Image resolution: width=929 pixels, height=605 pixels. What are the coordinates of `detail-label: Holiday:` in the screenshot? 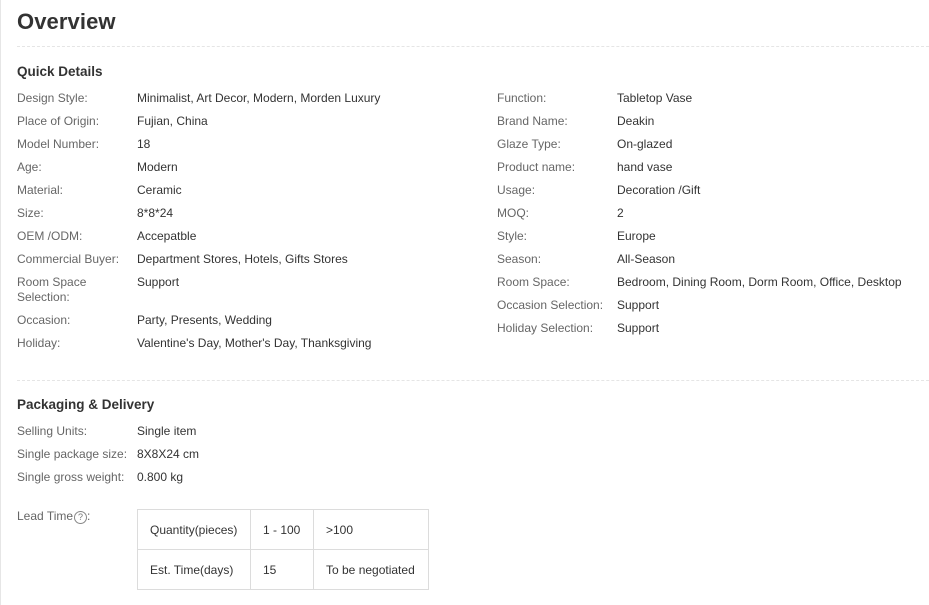 It's located at (39, 343).